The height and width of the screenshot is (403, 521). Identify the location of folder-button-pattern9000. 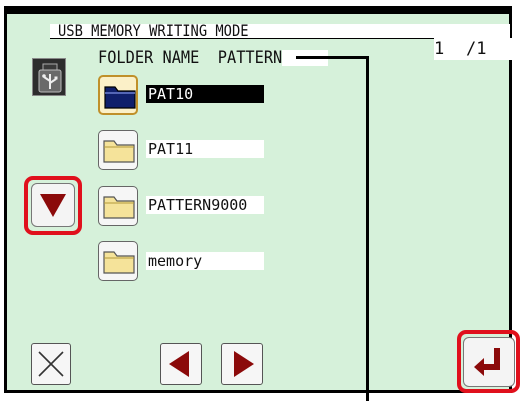
(118, 206).